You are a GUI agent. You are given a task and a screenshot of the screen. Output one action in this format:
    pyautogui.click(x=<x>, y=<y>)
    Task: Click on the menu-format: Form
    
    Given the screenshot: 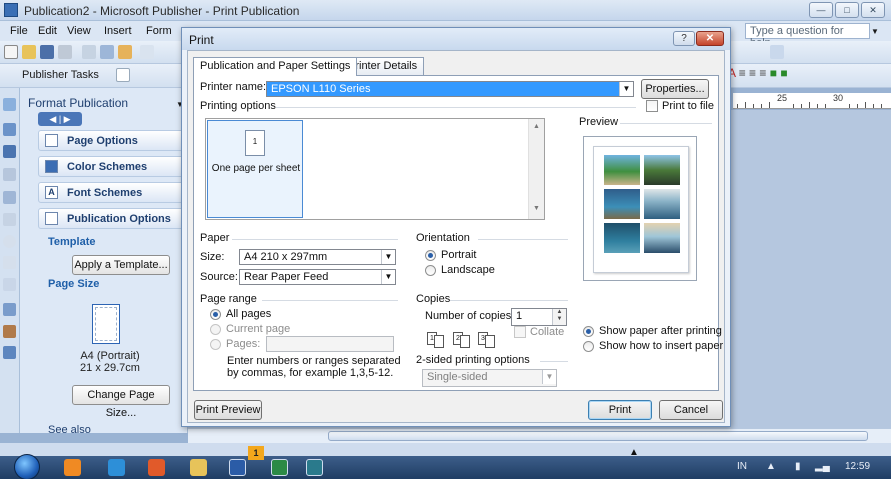 What is the action you would take?
    pyautogui.click(x=159, y=31)
    